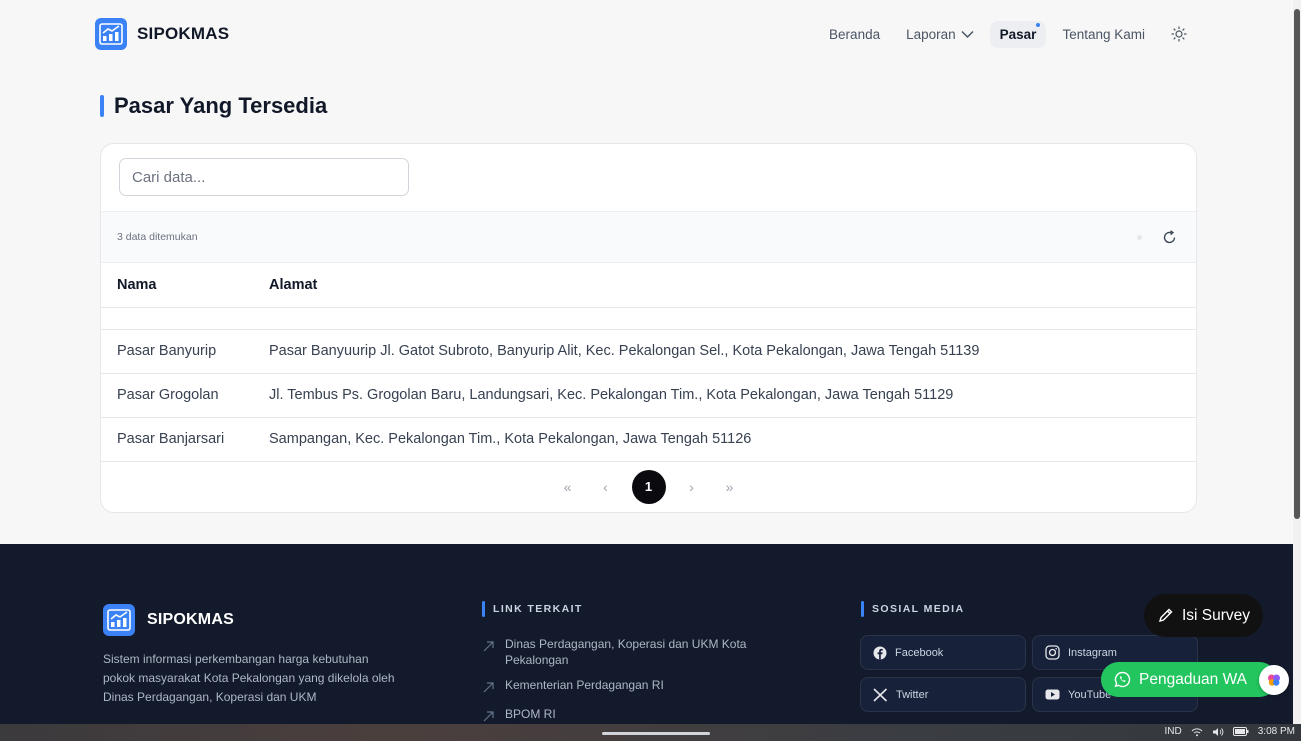  Describe the element at coordinates (185, 395) in the screenshot. I see `cell-nama: Pasar Grogolan` at that location.